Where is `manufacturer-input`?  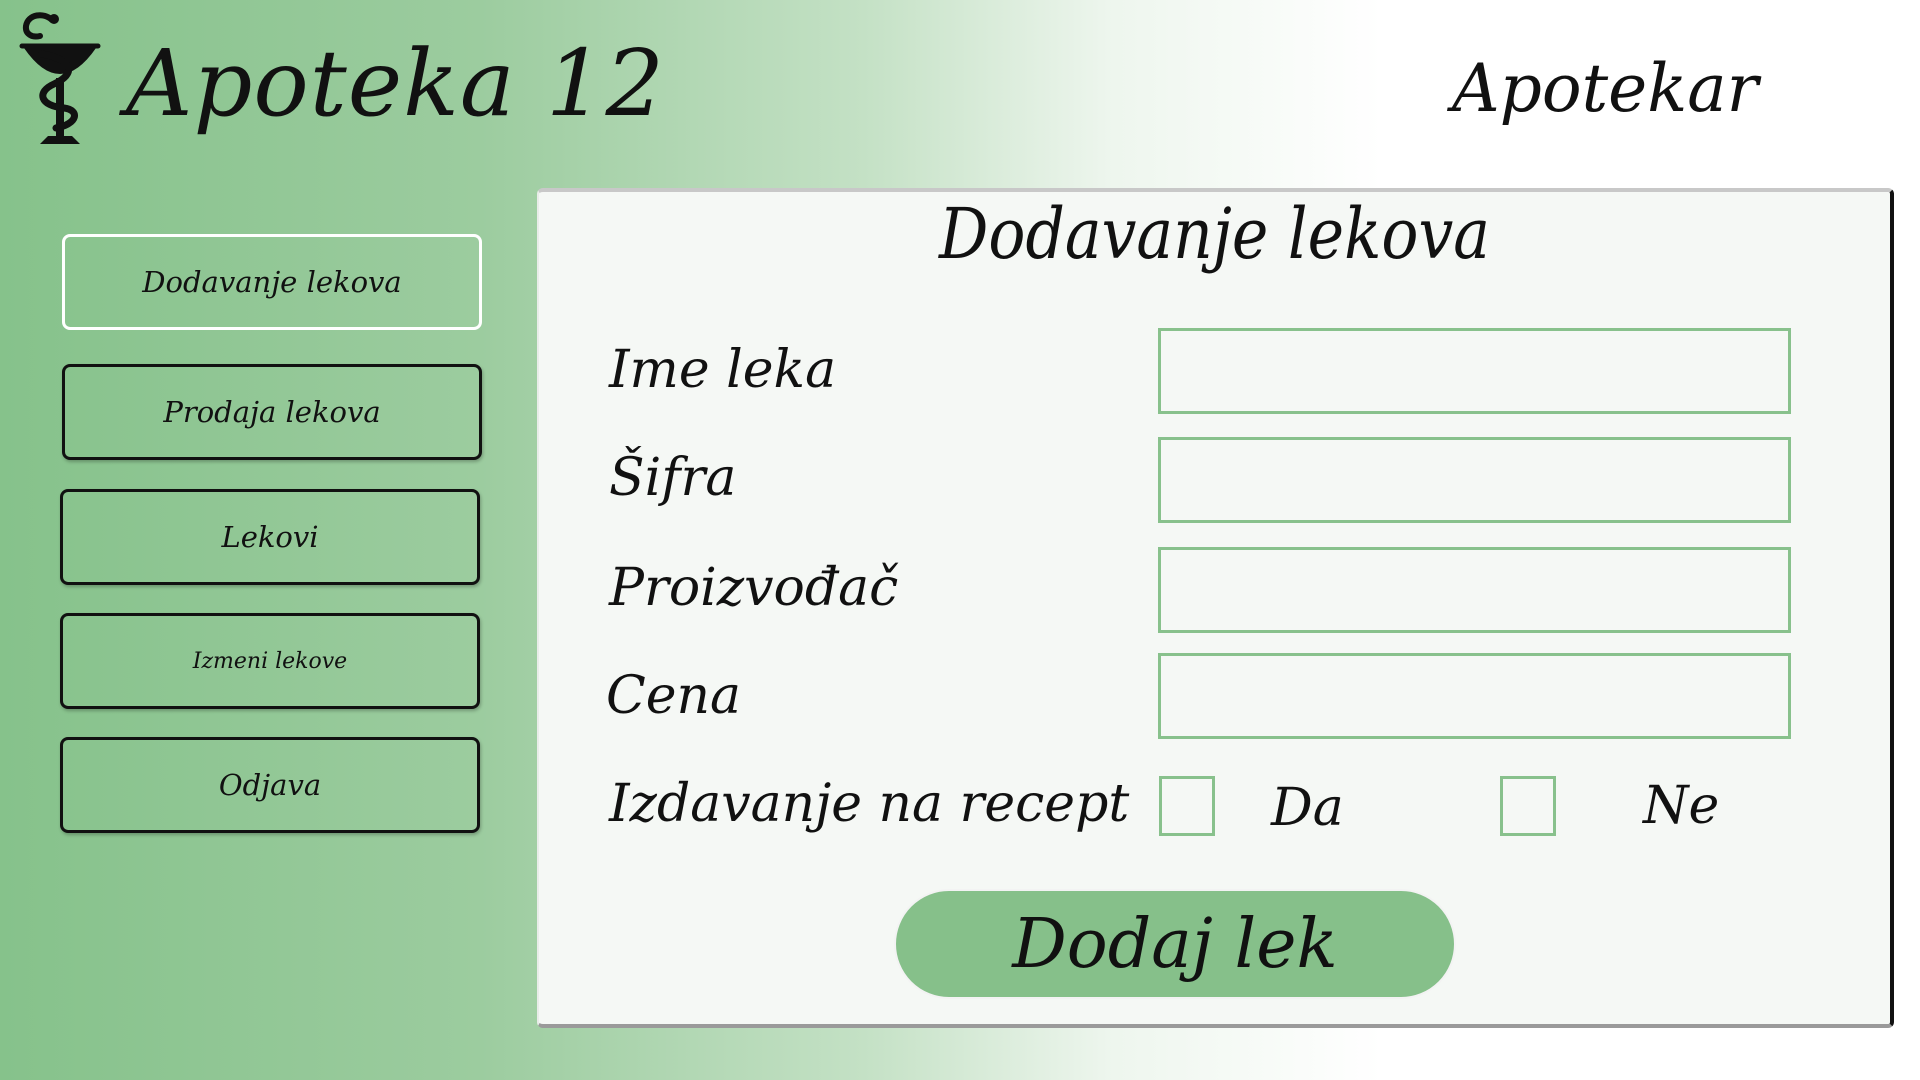
manufacturer-input is located at coordinates (1474, 590).